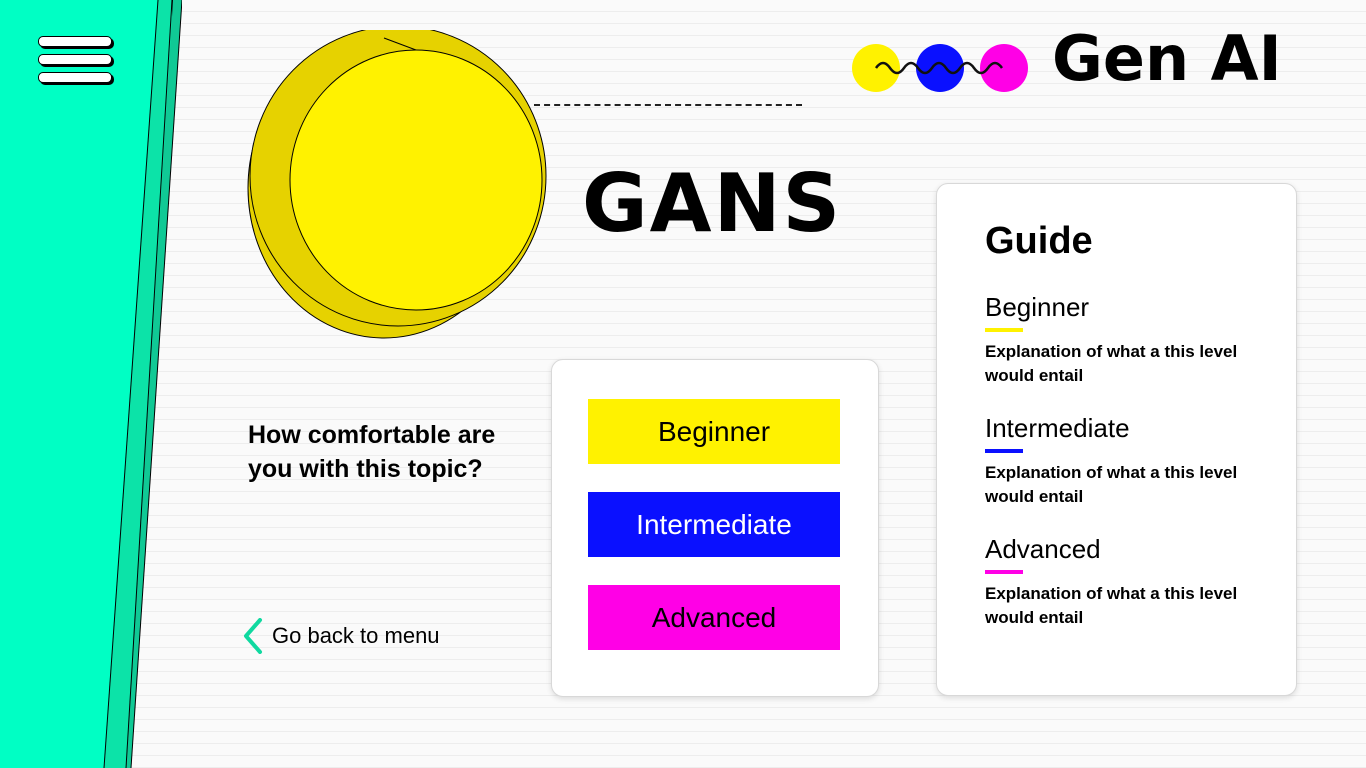 This screenshot has height=768, width=1366. I want to click on guide-title: Guide, so click(1039, 241).